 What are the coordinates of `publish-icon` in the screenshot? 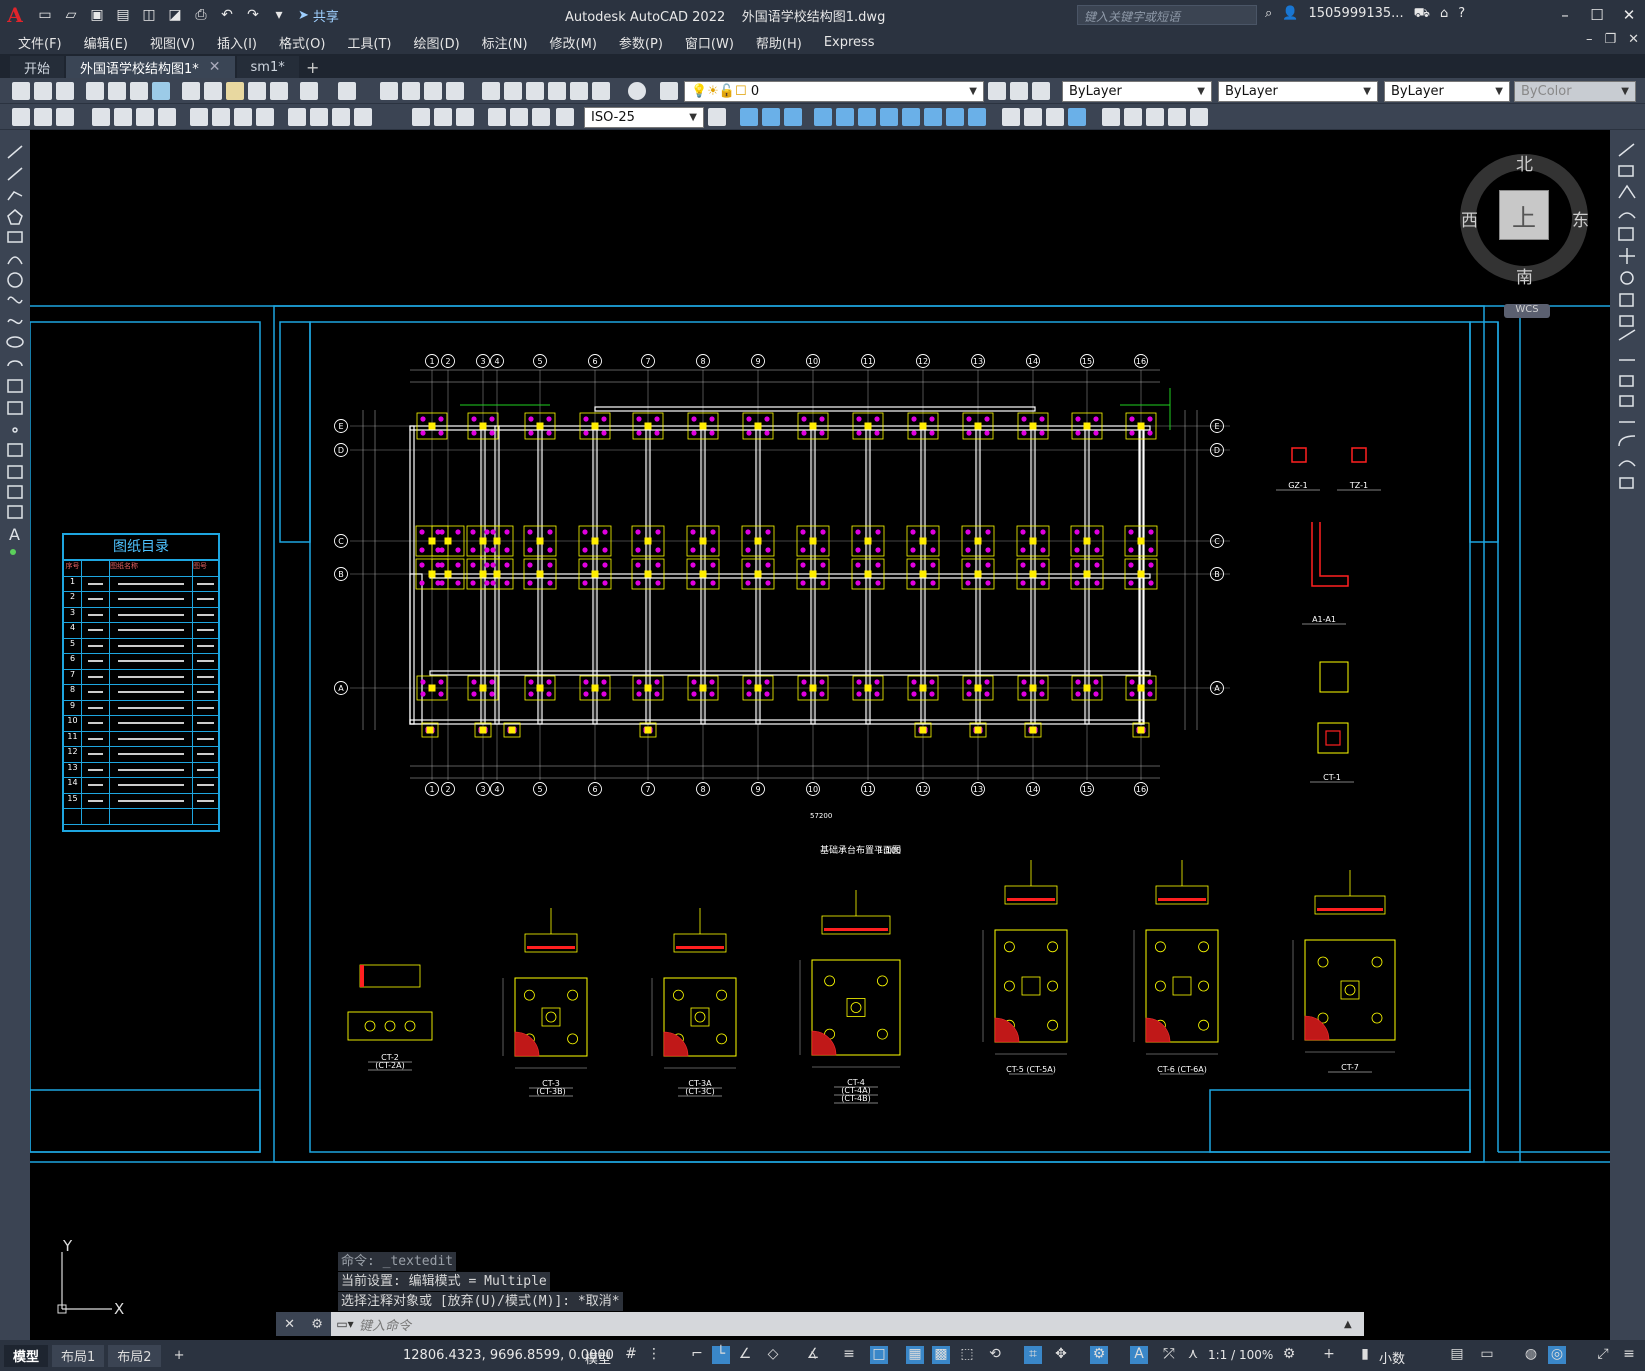 It's located at (139, 91).